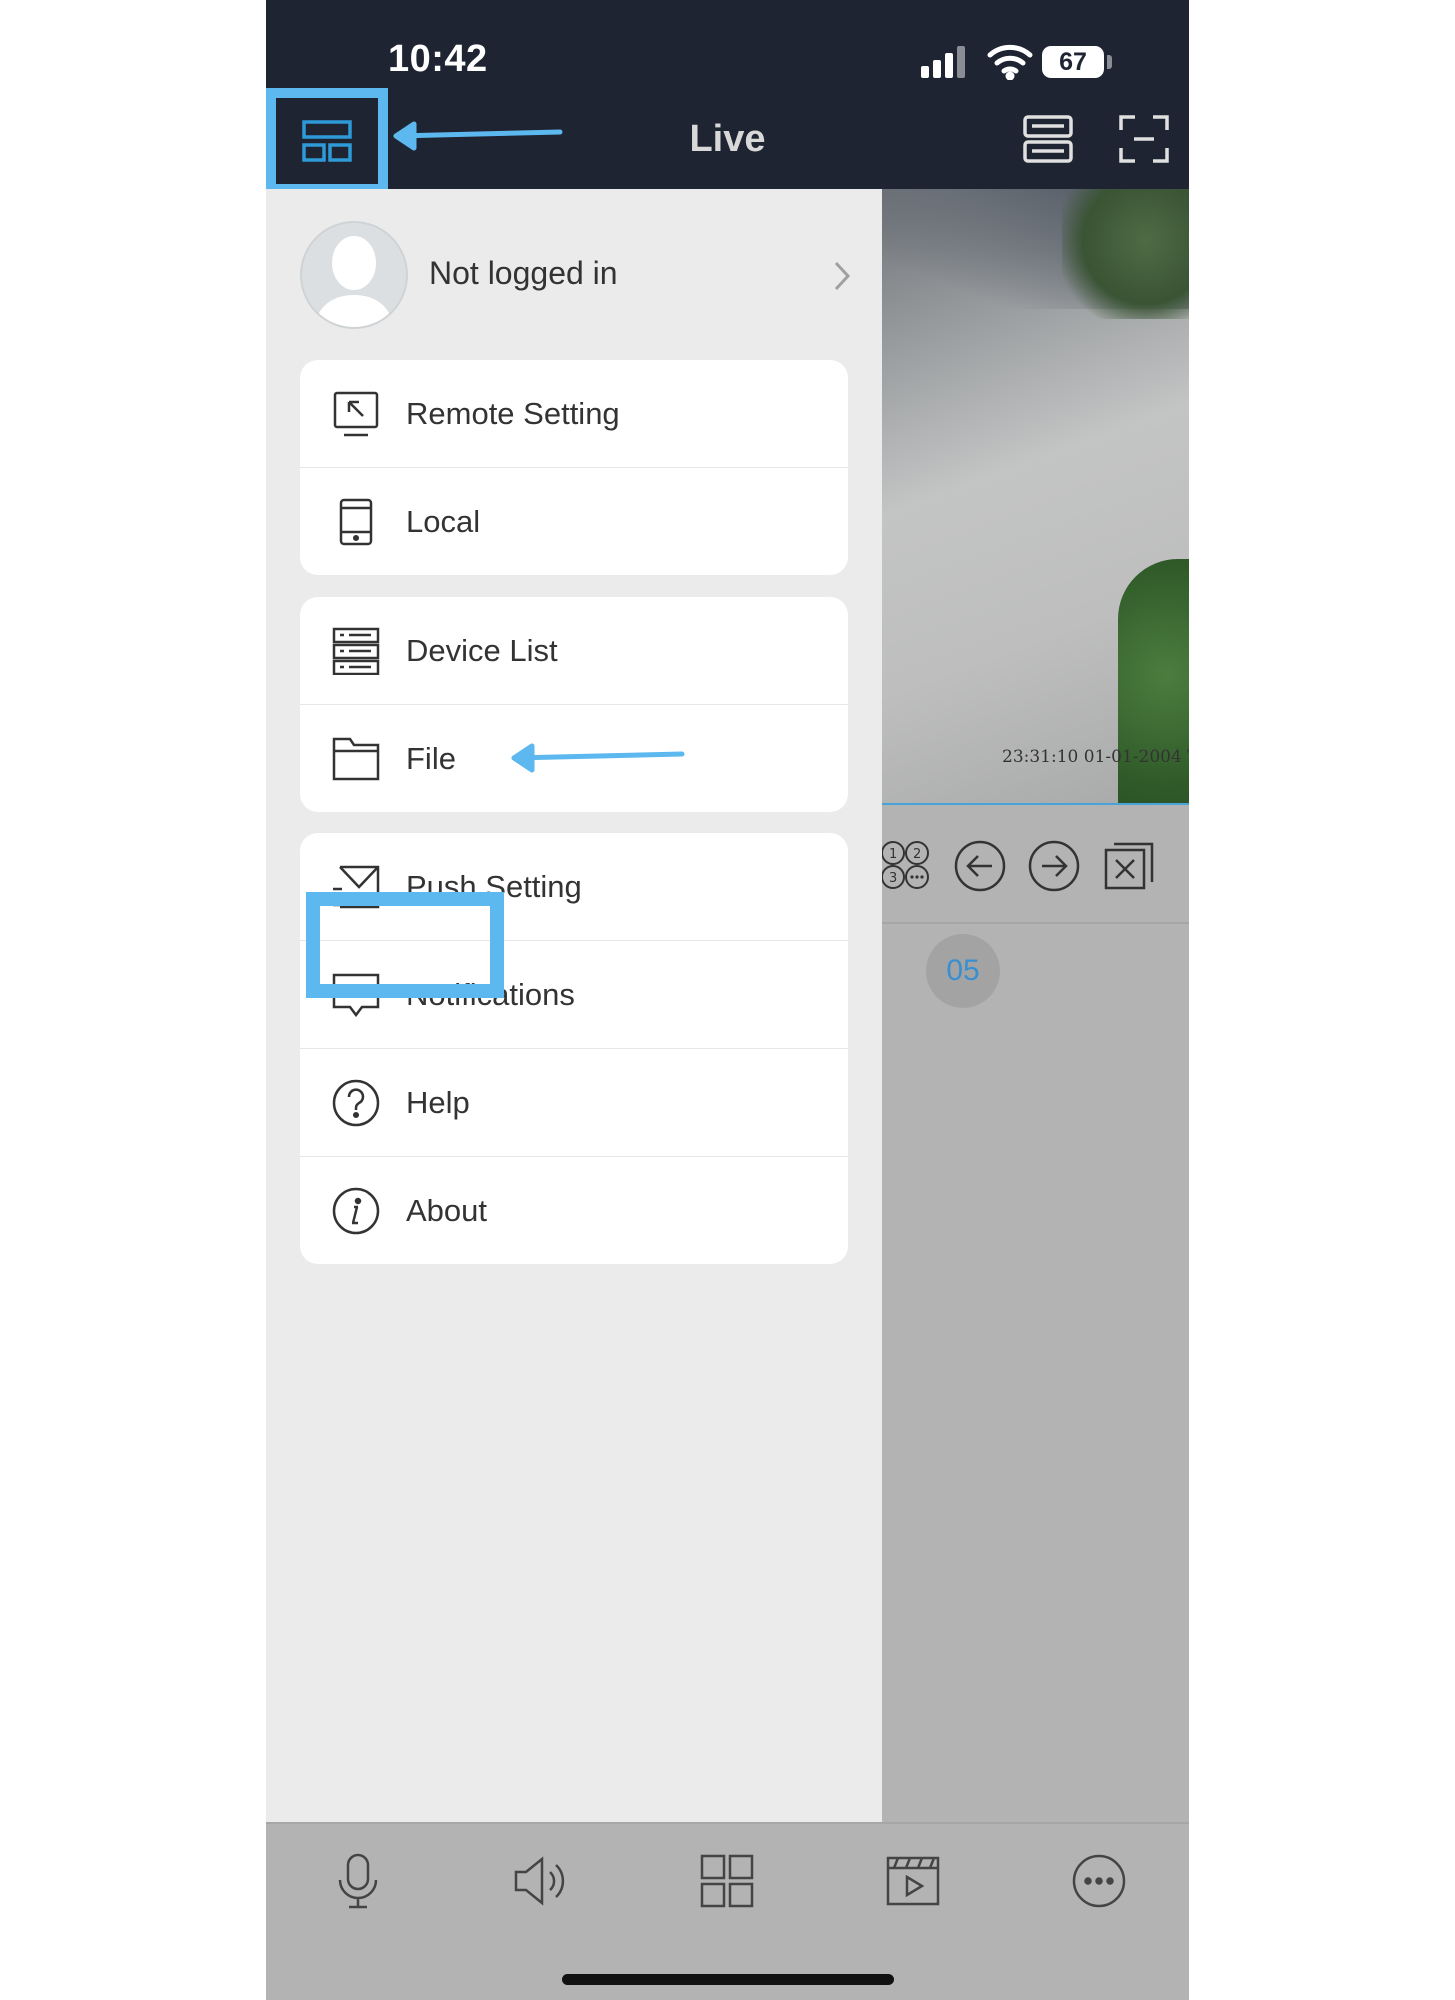 Image resolution: width=1455 pixels, height=2000 pixels. I want to click on menu-group-devices: Device List File, so click(574, 704).